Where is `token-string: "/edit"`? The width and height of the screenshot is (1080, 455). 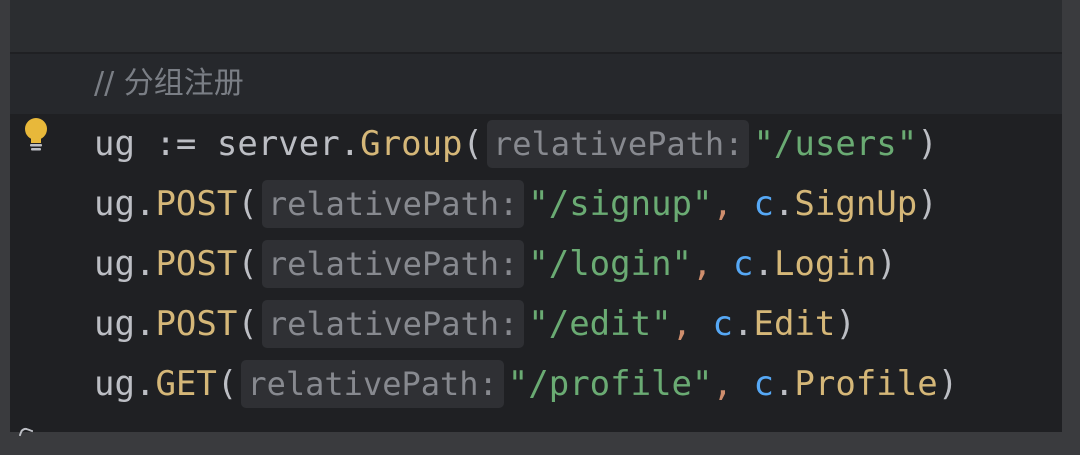 token-string: "/edit" is located at coordinates (600, 324).